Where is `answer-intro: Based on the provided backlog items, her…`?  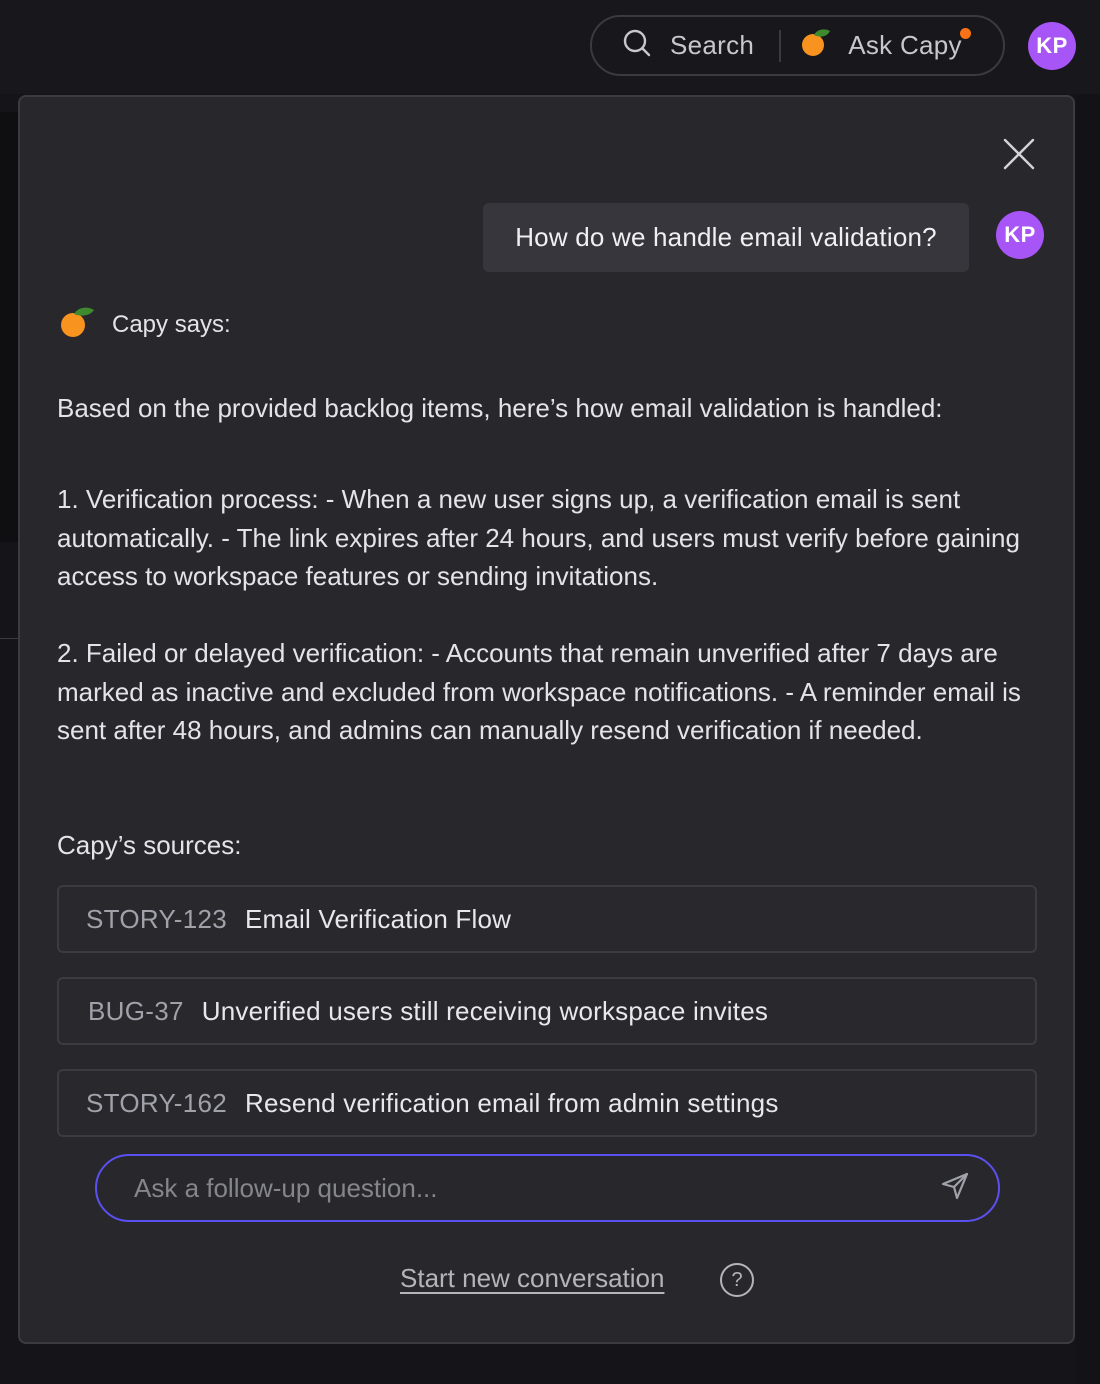
answer-intro: Based on the provided backlog items, her… is located at coordinates (500, 408).